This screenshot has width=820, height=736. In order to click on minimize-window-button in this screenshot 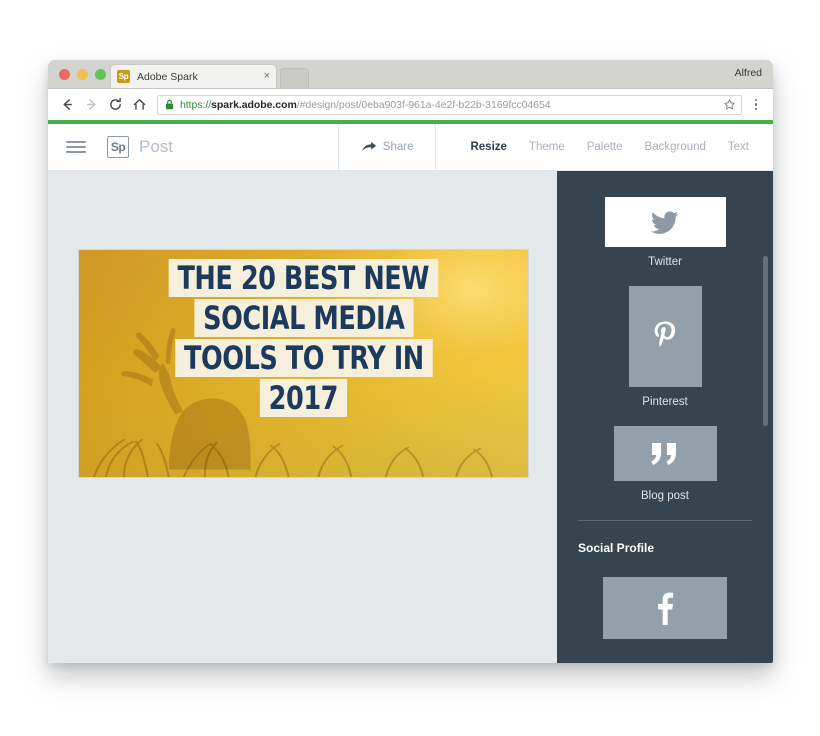, I will do `click(82, 74)`.